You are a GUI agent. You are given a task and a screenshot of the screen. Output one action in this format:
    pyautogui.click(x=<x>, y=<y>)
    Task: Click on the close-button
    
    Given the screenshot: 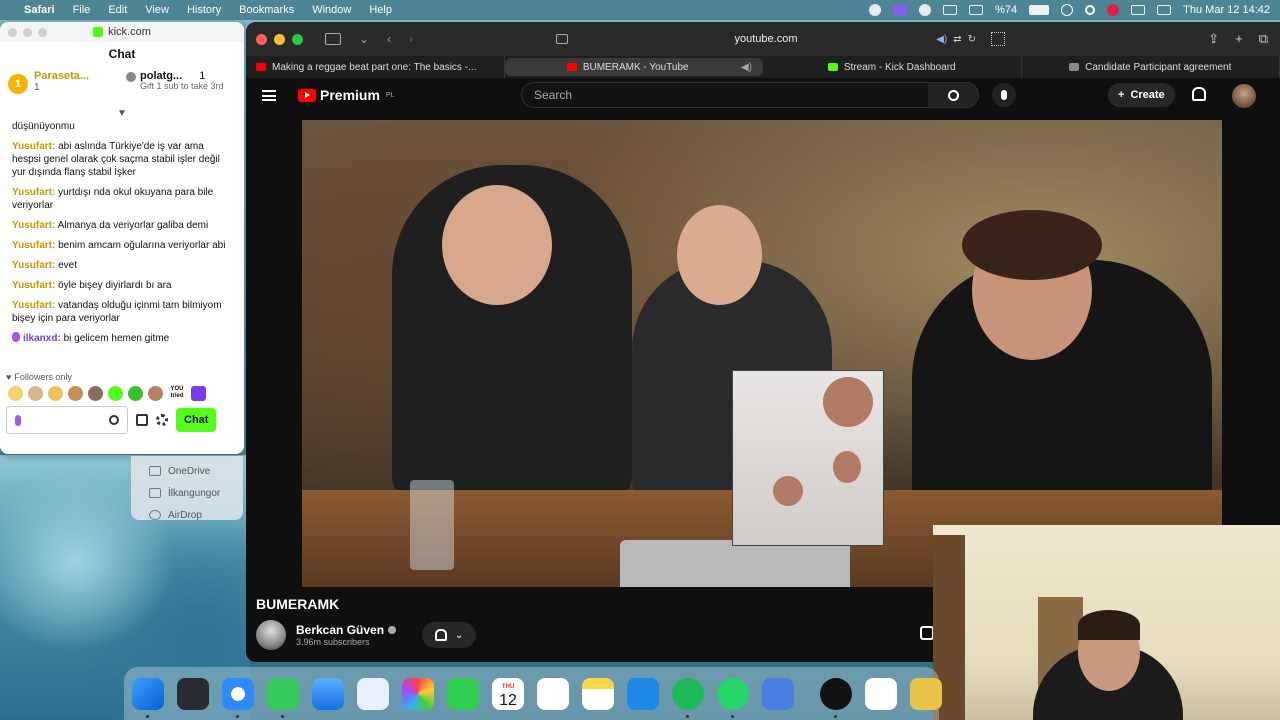 What is the action you would take?
    pyautogui.click(x=261, y=39)
    